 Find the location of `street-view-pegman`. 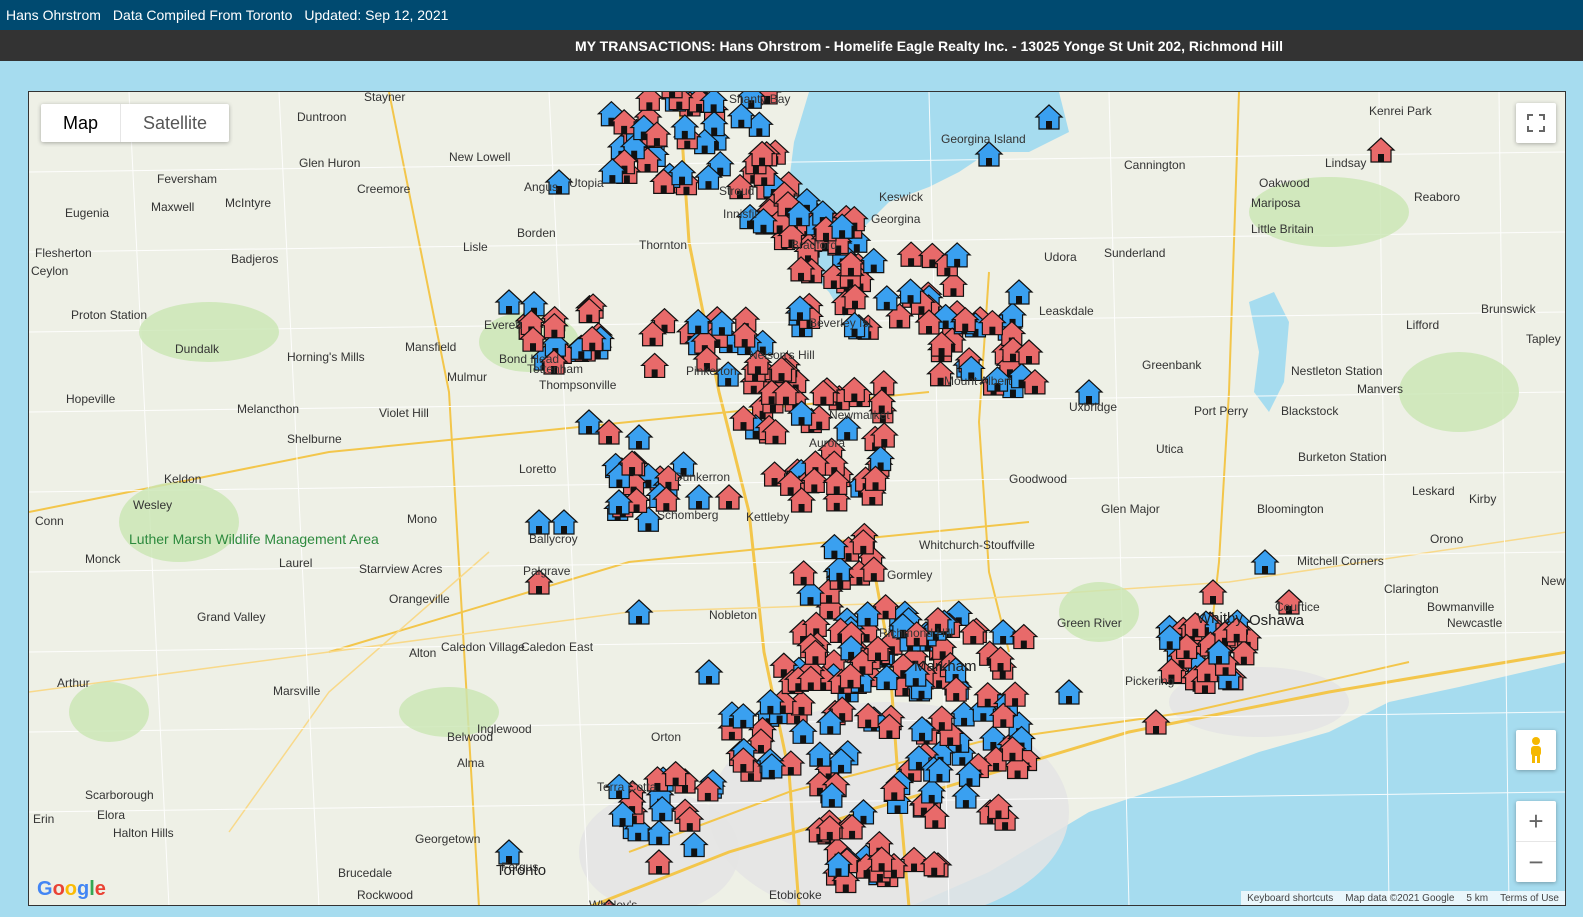

street-view-pegman is located at coordinates (1536, 750).